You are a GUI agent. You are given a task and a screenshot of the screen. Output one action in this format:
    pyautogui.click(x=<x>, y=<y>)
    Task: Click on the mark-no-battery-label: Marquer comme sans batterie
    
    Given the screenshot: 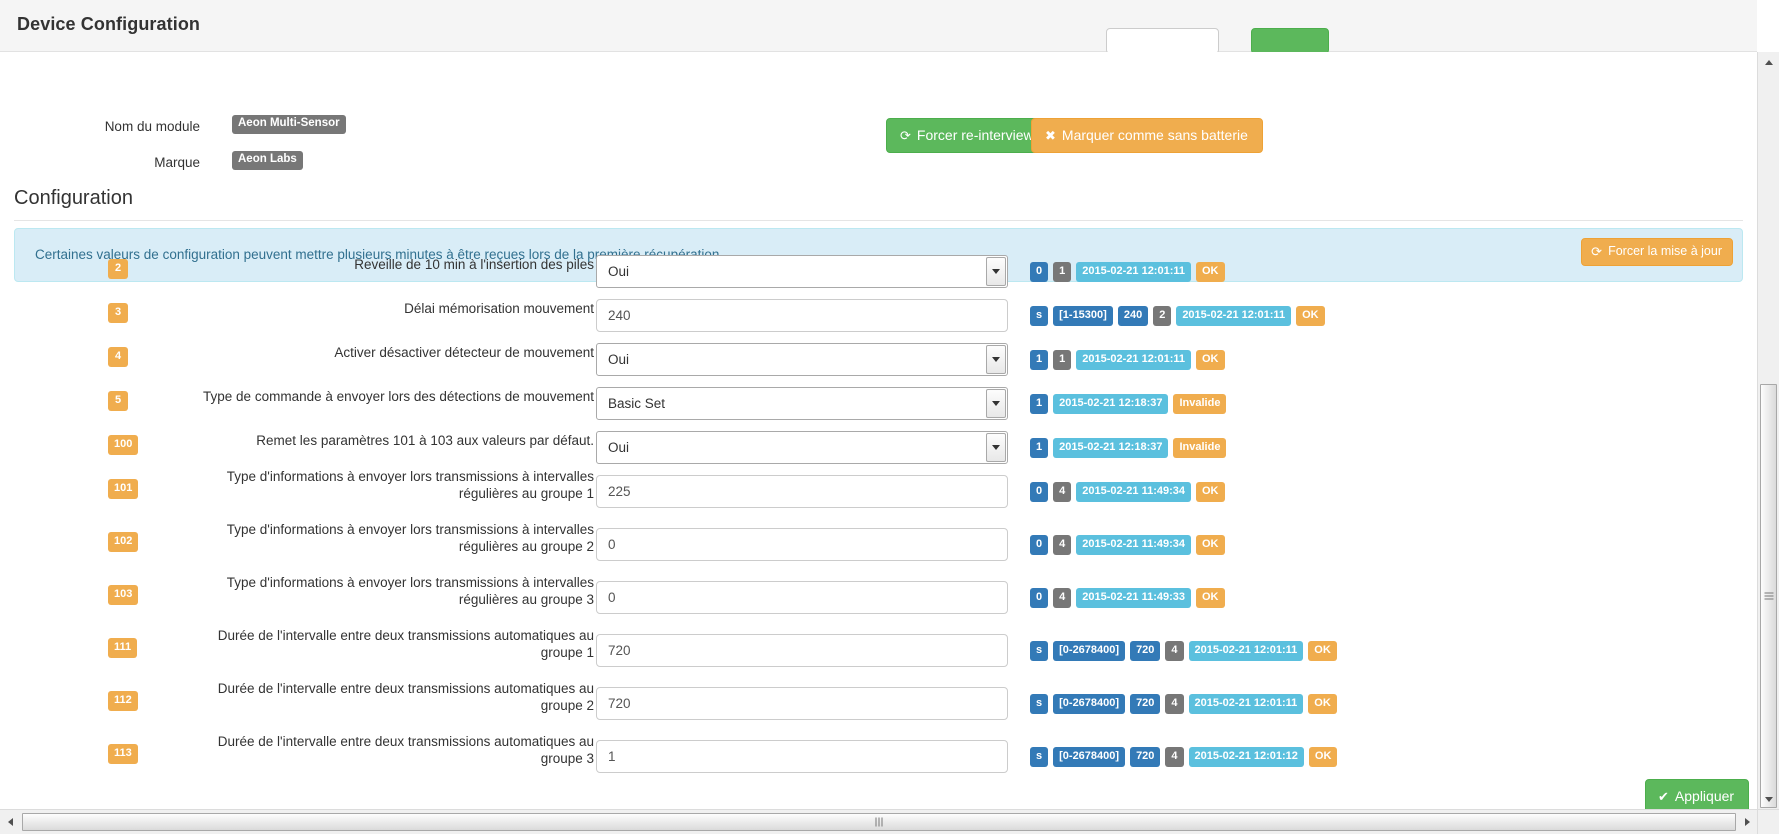 What is the action you would take?
    pyautogui.click(x=1154, y=135)
    